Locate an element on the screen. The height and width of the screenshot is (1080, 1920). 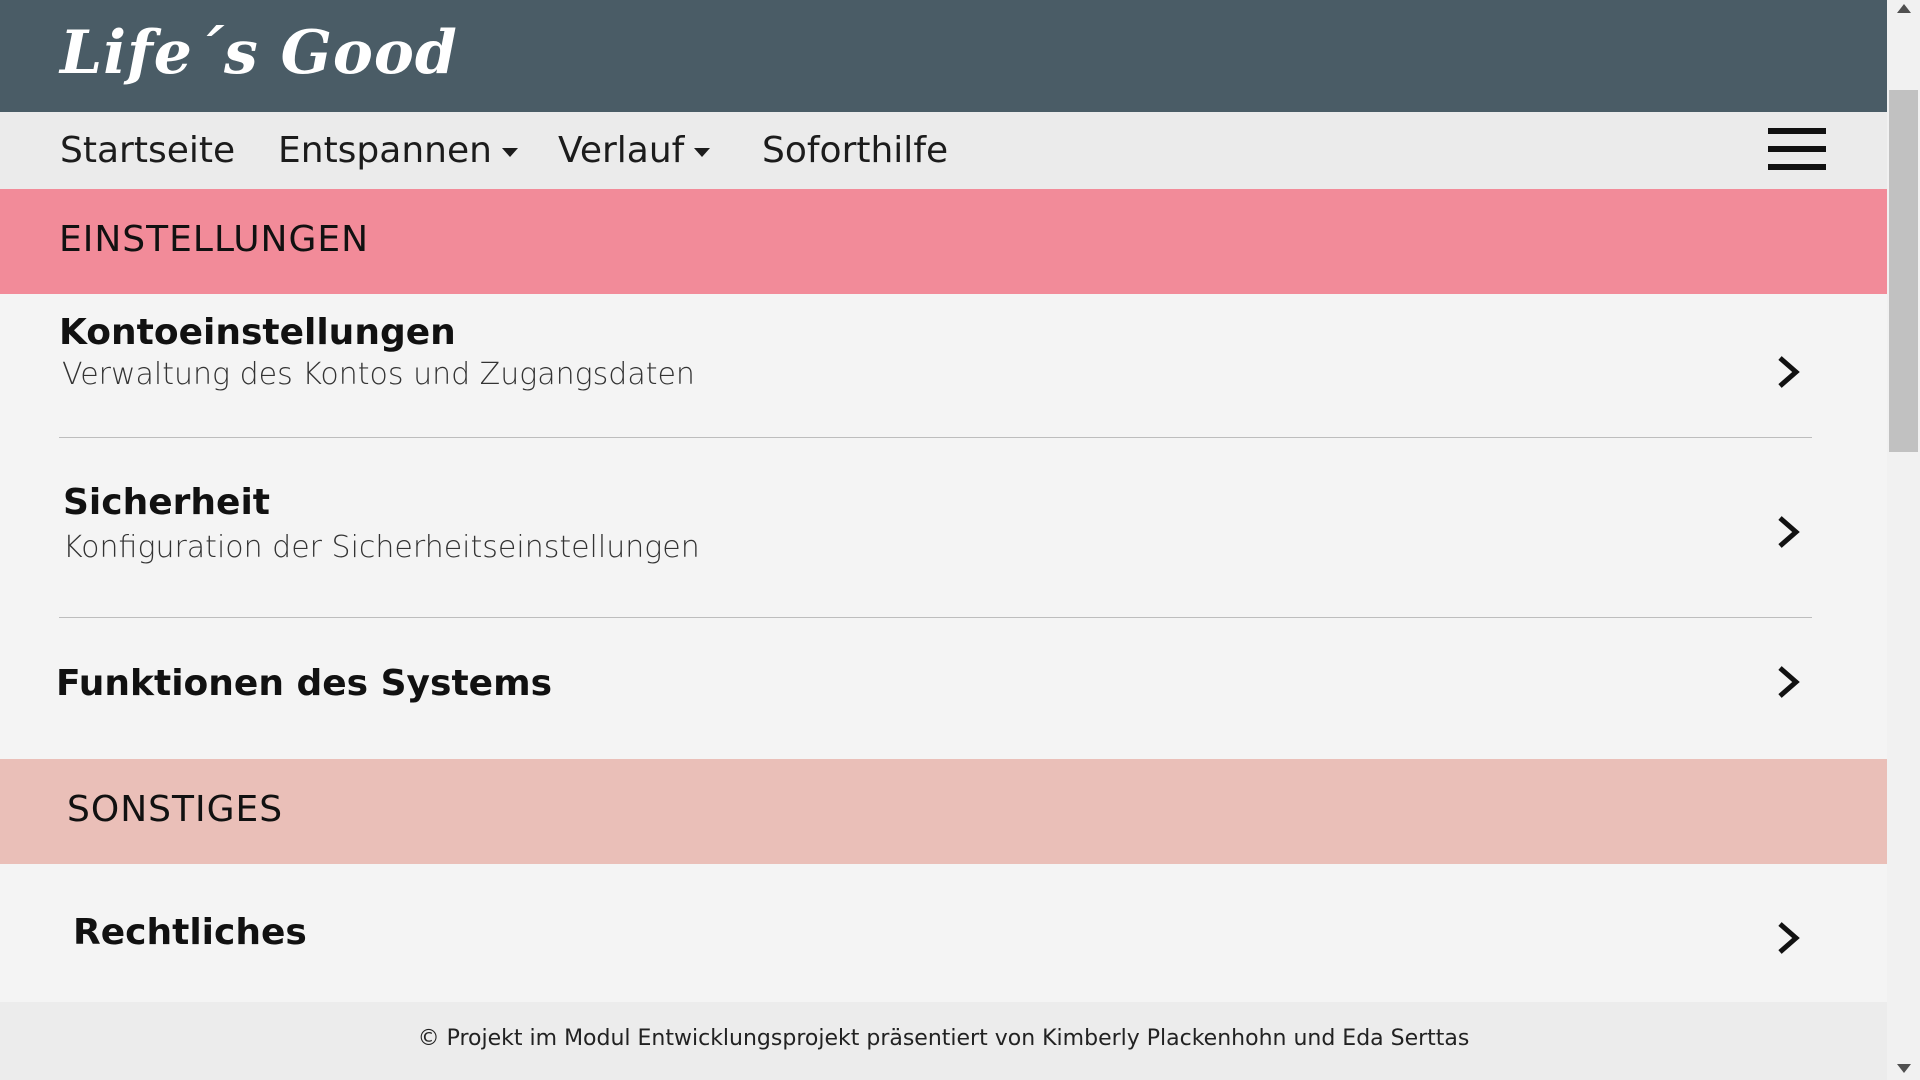
settings-item-title: Funktionen des Systems is located at coordinates (304, 683).